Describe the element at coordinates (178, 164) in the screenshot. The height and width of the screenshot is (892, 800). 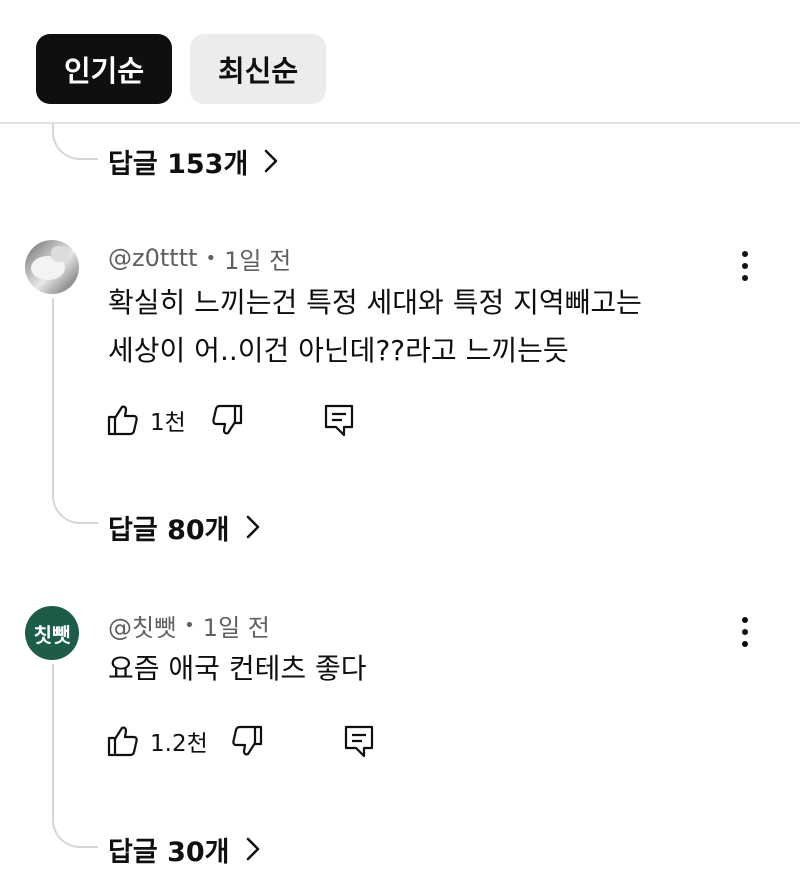
I see `replies-label: 답글 153개` at that location.